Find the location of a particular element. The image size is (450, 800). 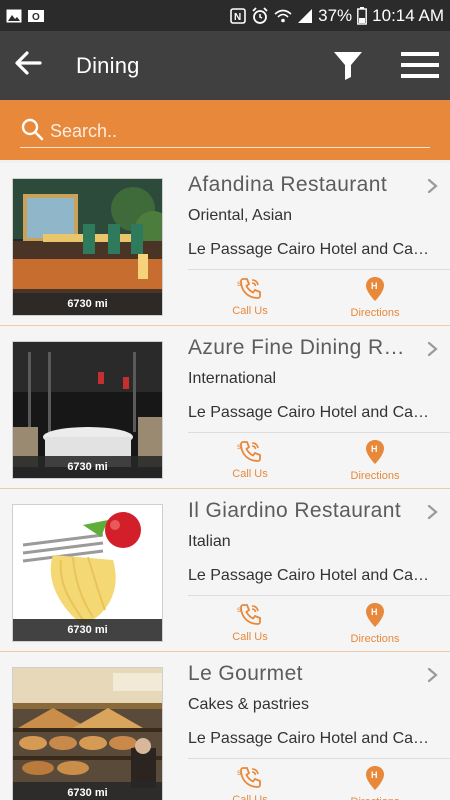

svg-text: O is located at coordinates (36, 17).